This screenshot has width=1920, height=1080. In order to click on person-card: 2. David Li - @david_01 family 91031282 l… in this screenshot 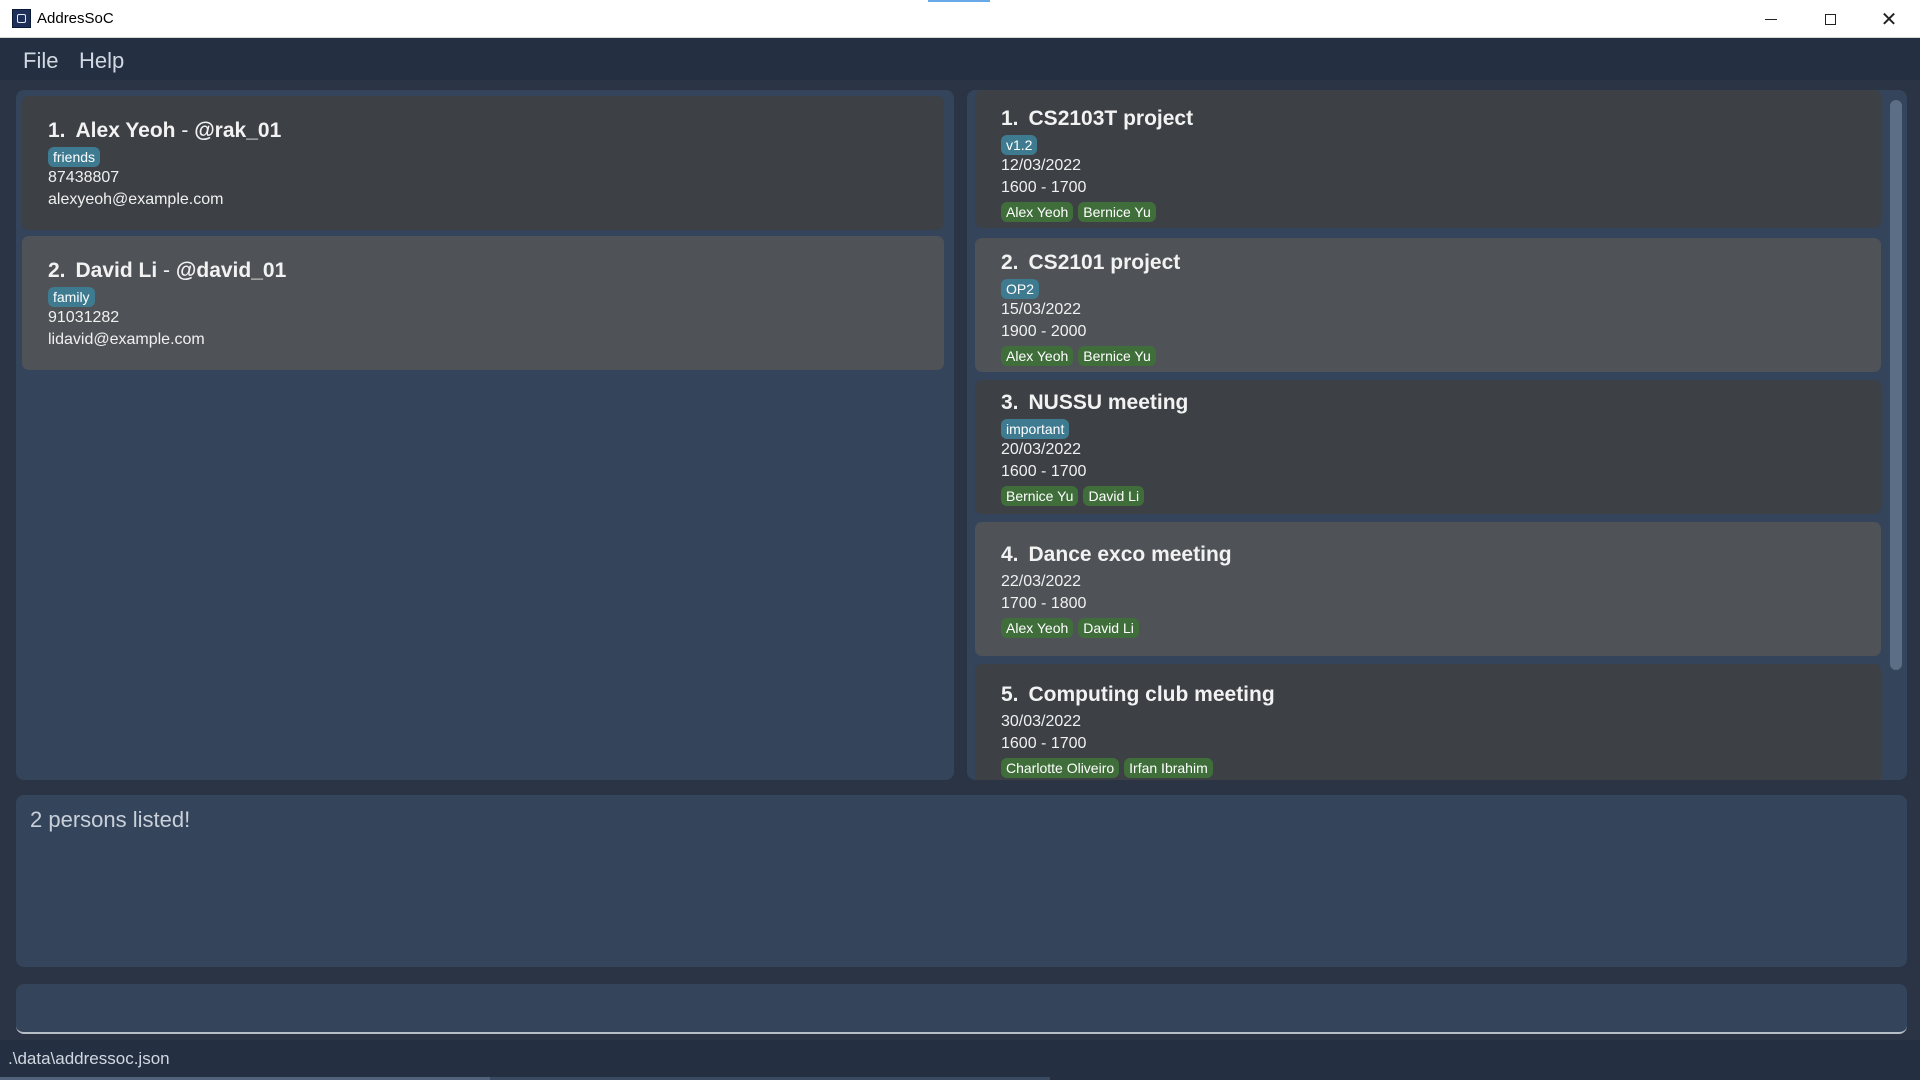, I will do `click(483, 303)`.